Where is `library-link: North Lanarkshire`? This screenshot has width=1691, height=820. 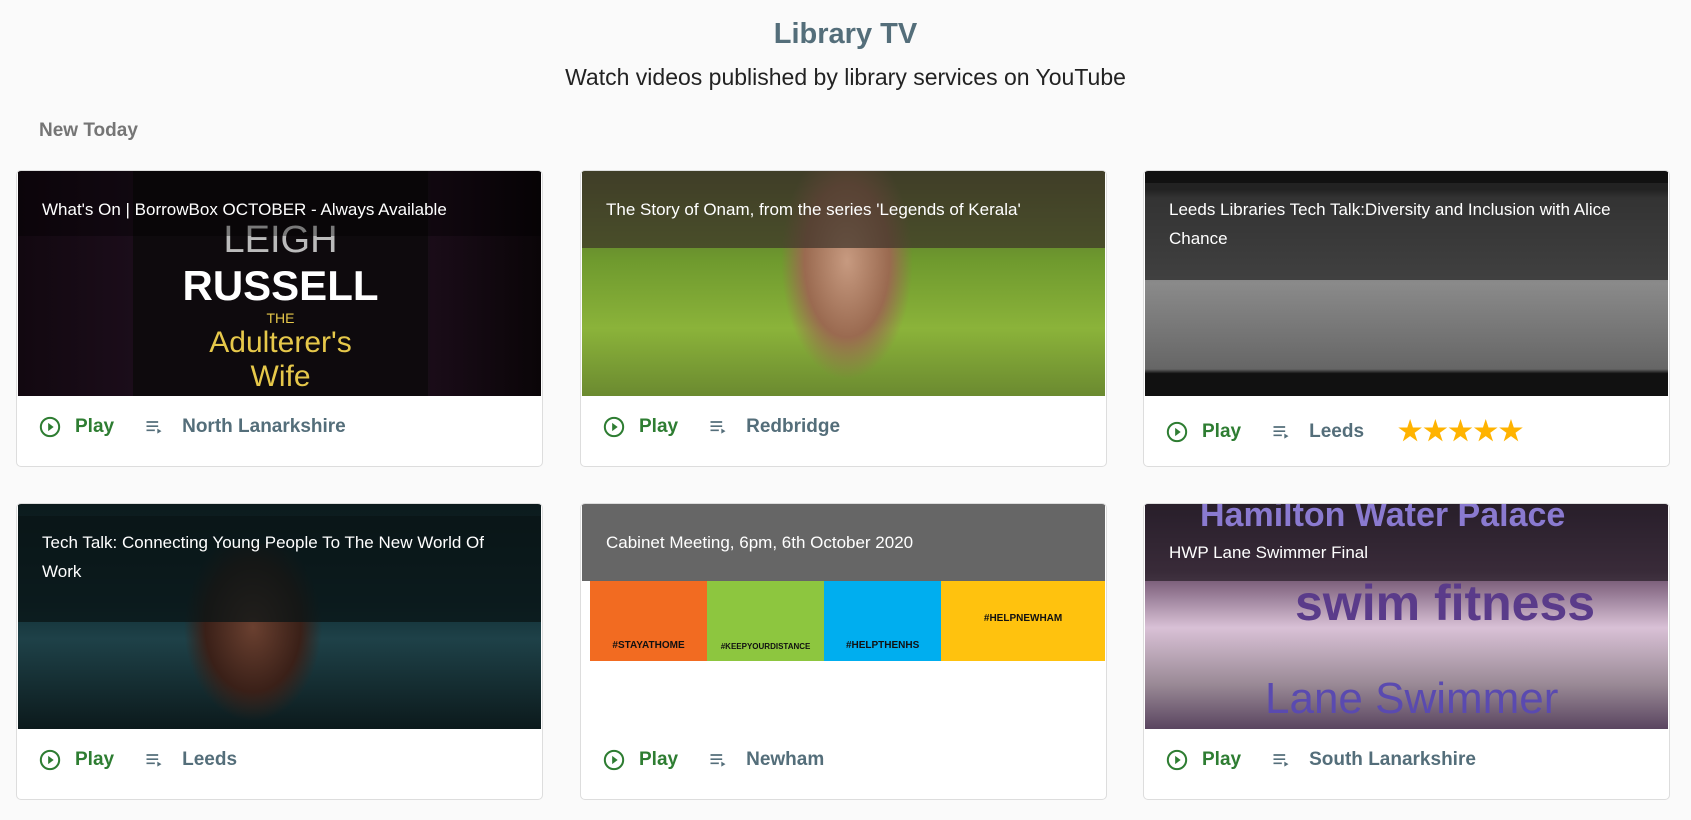
library-link: North Lanarkshire is located at coordinates (245, 427).